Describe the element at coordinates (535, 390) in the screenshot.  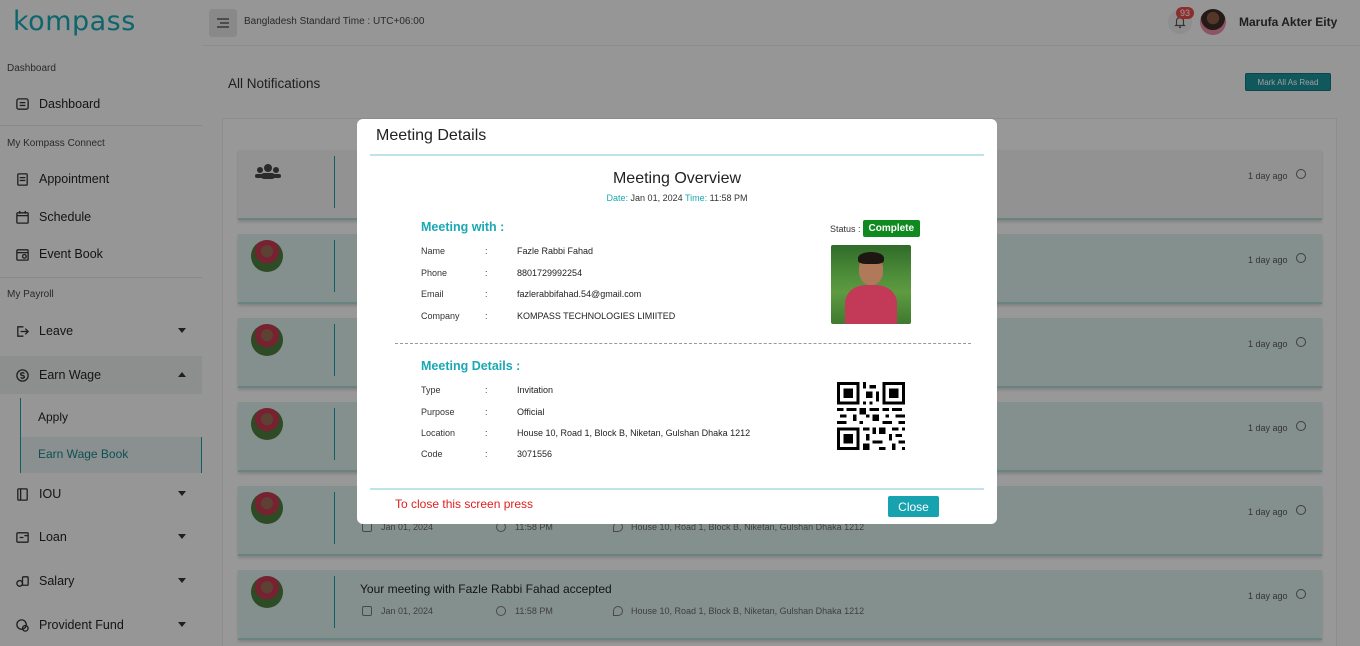
I see `field-value: Invitation` at that location.